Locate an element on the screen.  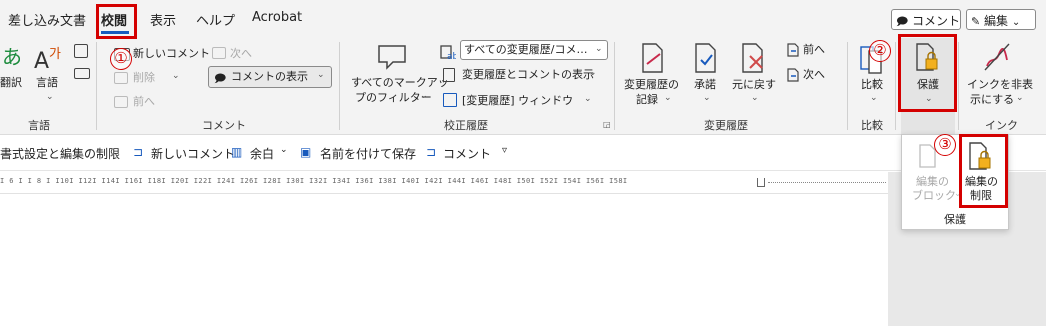
tab-mailings: 差し込み文書 is located at coordinates (47, 19).